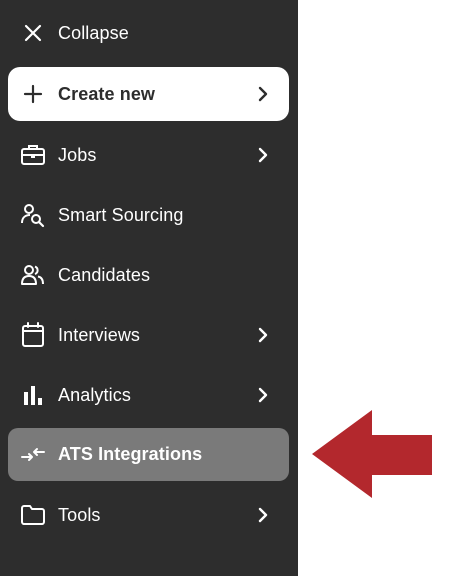 The image size is (455, 576). Describe the element at coordinates (372, 455) in the screenshot. I see `annotation-arrow-icon` at that location.